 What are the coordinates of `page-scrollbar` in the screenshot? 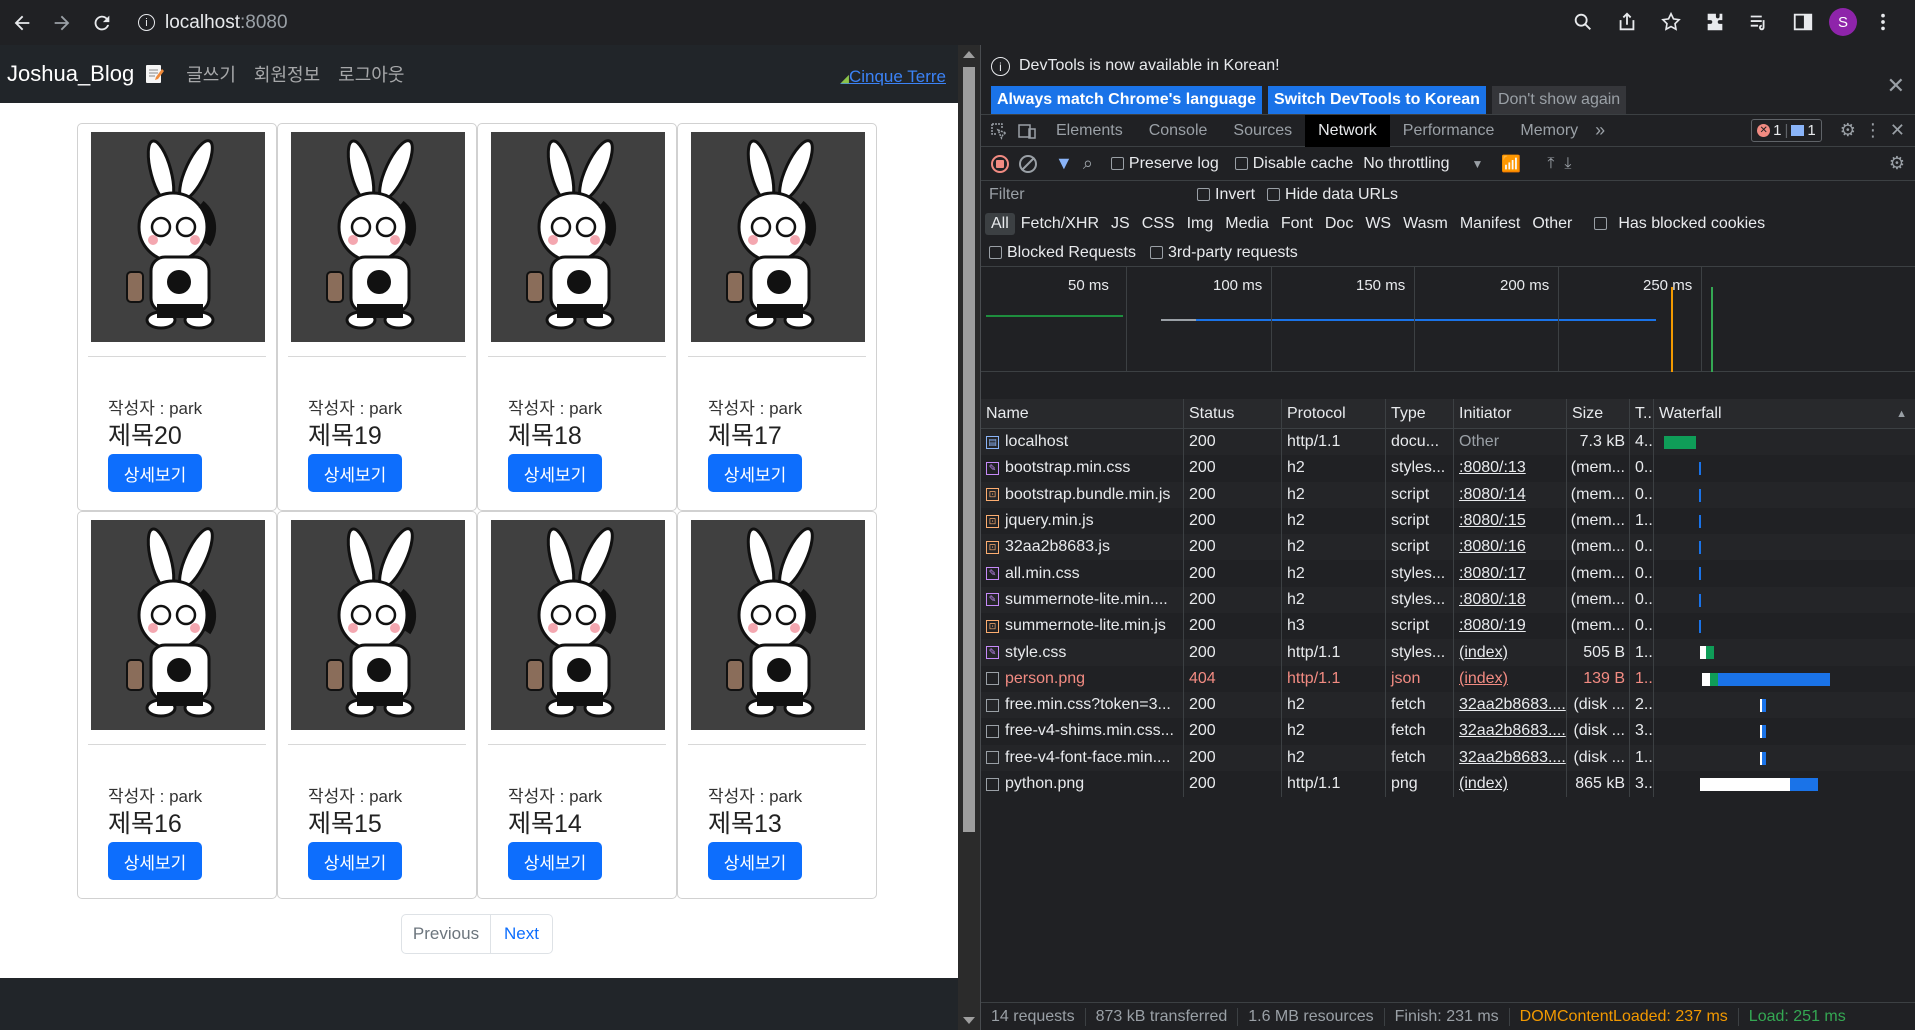 It's located at (969, 537).